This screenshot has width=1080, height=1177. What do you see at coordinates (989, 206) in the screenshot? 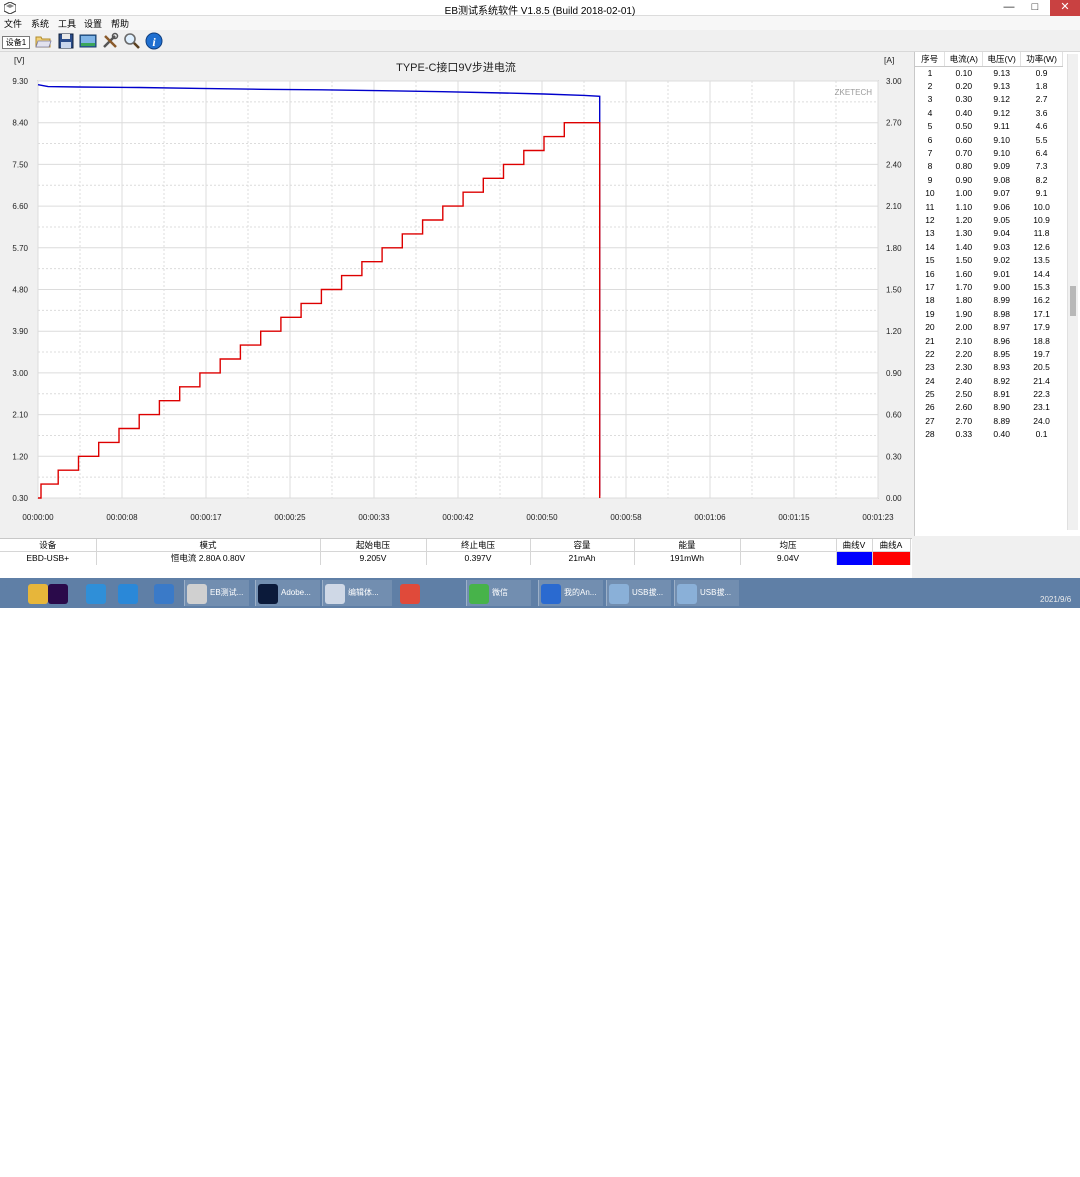
I see `table-row: 11 1.10 9.06 10.0` at bounding box center [989, 206].